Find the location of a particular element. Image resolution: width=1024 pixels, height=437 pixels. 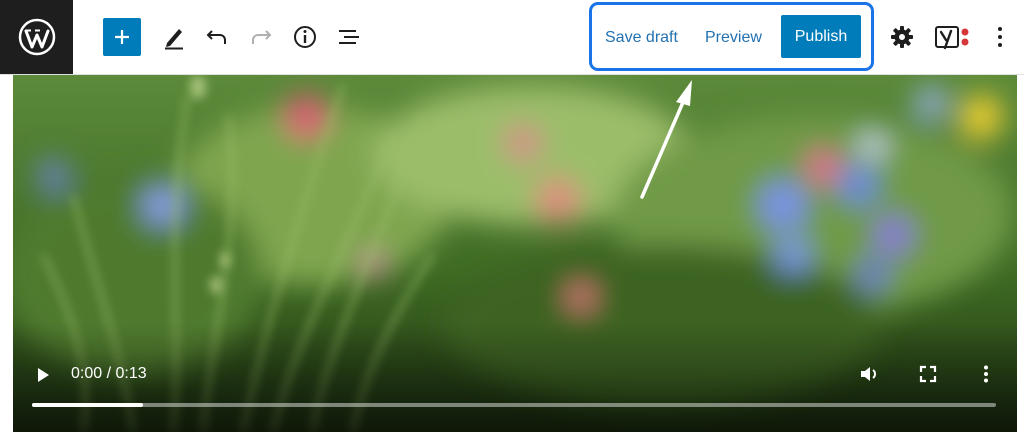

vertical-ellipsis-icon is located at coordinates (1000, 37).